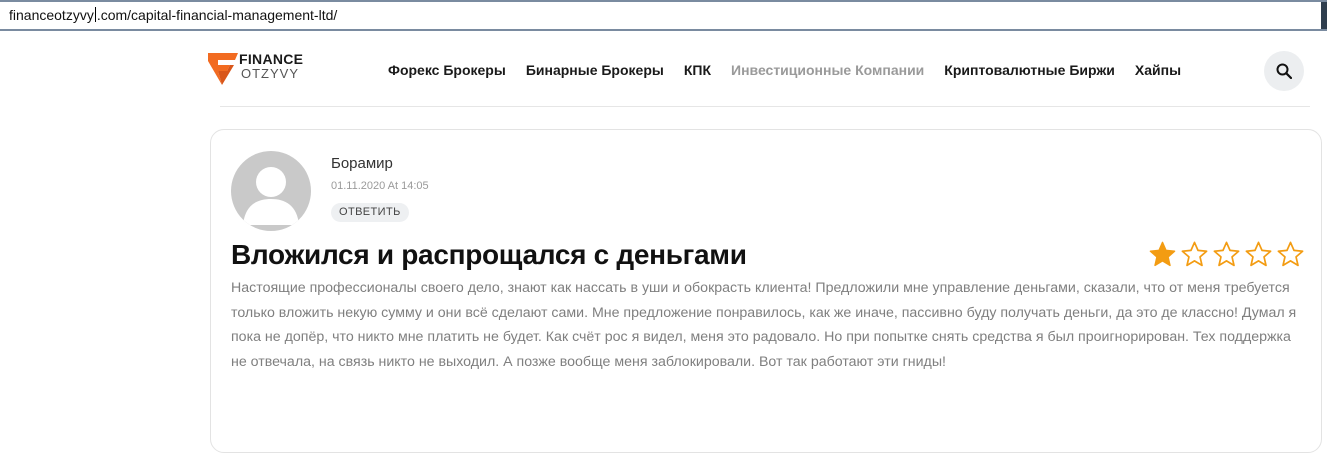 The image size is (1327, 474). I want to click on header-divider, so click(765, 106).